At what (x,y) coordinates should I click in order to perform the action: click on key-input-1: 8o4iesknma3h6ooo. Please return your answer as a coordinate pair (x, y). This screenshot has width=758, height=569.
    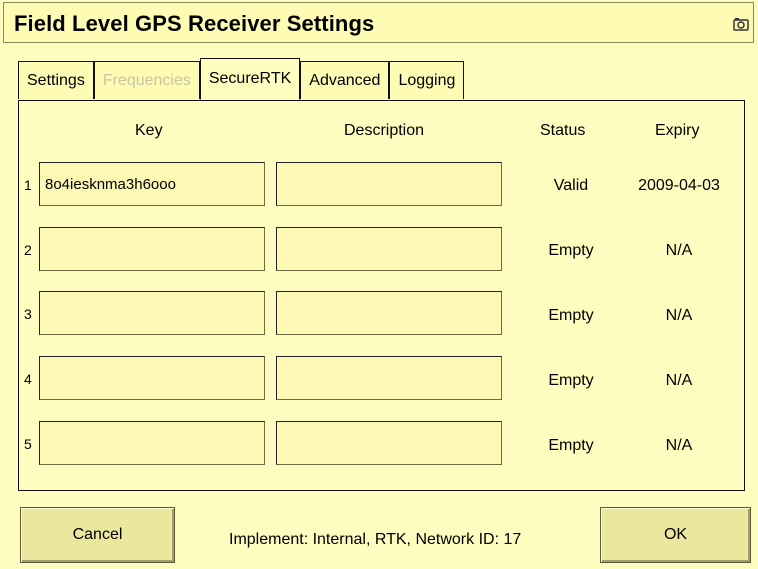
    Looking at the image, I should click on (152, 184).